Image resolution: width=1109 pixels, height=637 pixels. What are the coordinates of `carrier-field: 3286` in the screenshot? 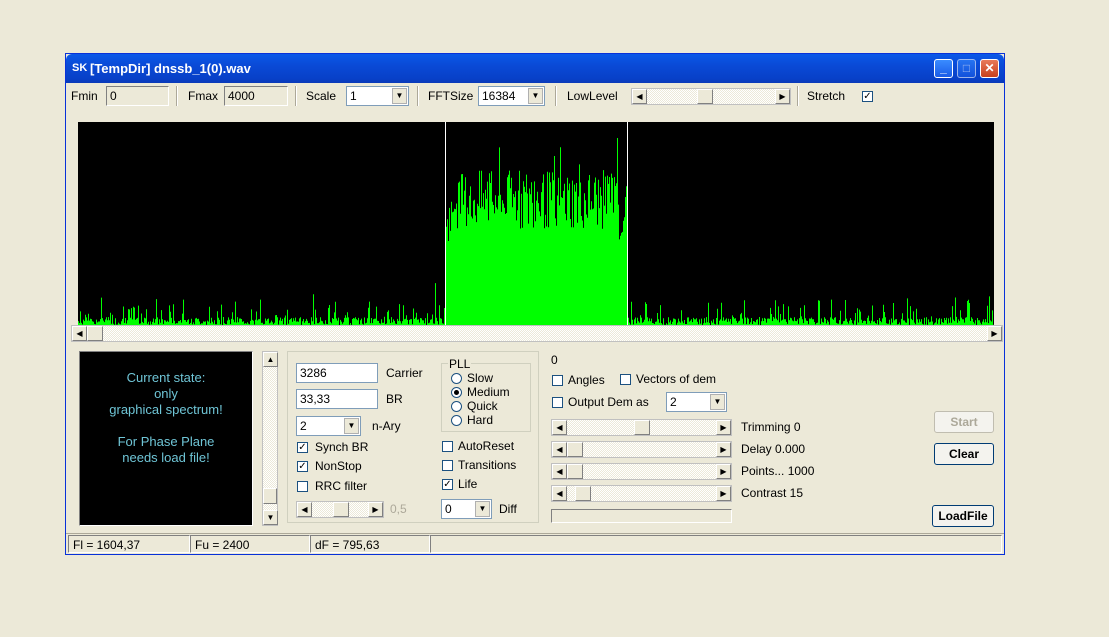 It's located at (337, 373).